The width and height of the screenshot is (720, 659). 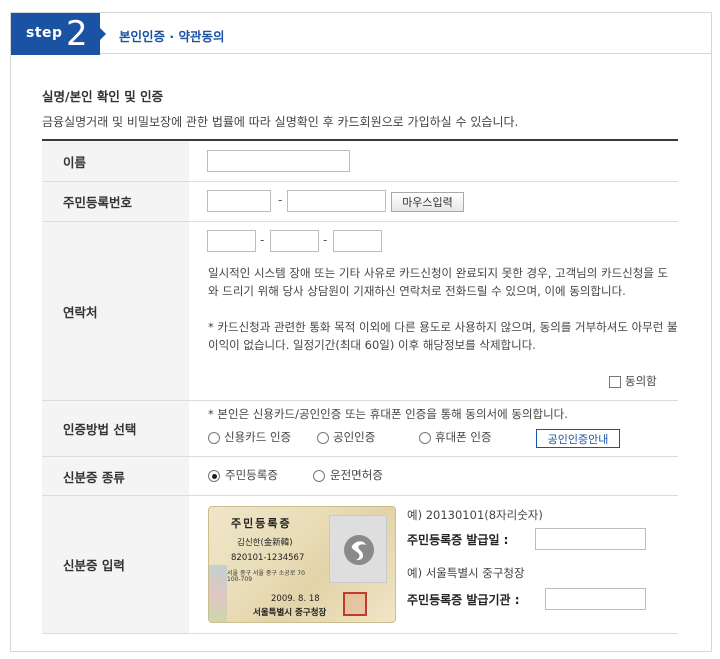 What do you see at coordinates (214, 476) in the screenshot?
I see `id-type-radio-resident` at bounding box center [214, 476].